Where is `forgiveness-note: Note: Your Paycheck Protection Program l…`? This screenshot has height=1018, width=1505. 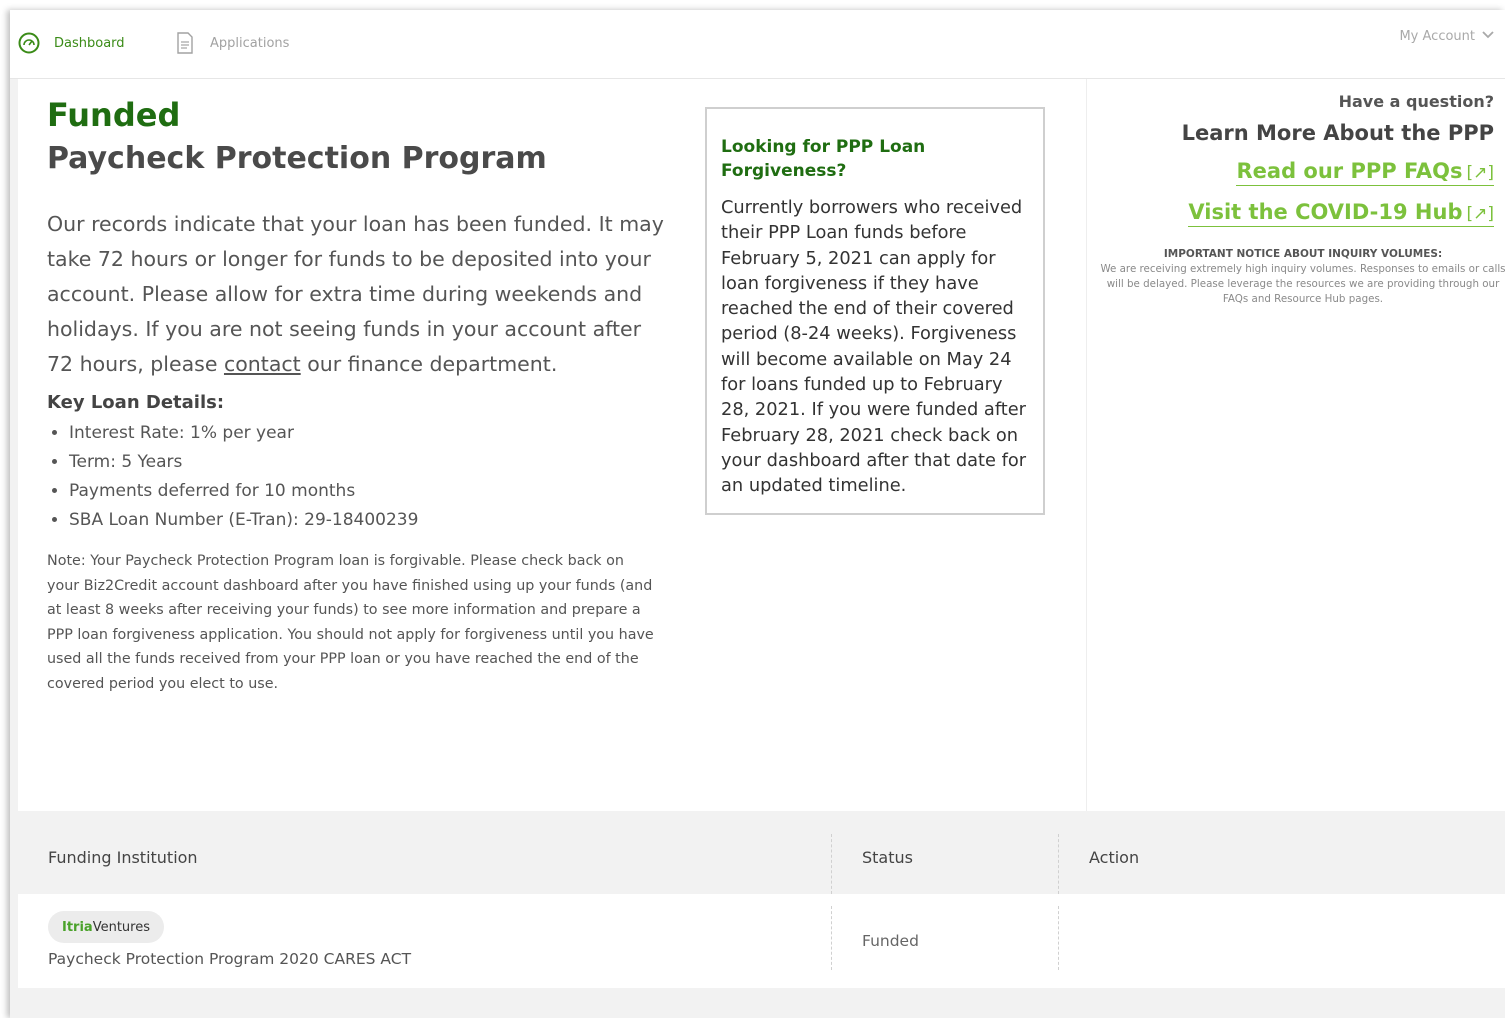
forgiveness-note: Note: Your Paycheck Protection Program l… is located at coordinates (350, 622).